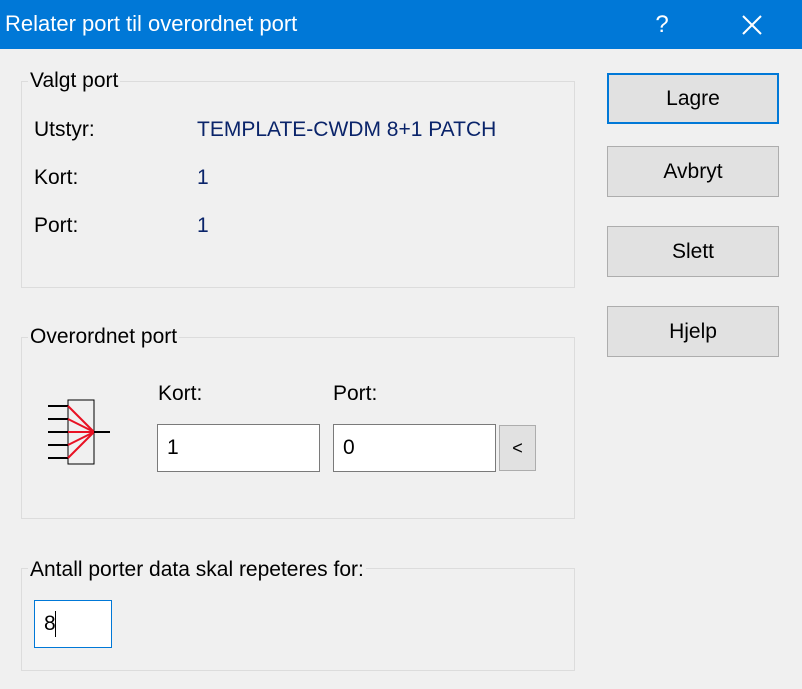 The height and width of the screenshot is (689, 802). Describe the element at coordinates (104, 337) in the screenshot. I see `parent-port-group-label: Overordnet port` at that location.